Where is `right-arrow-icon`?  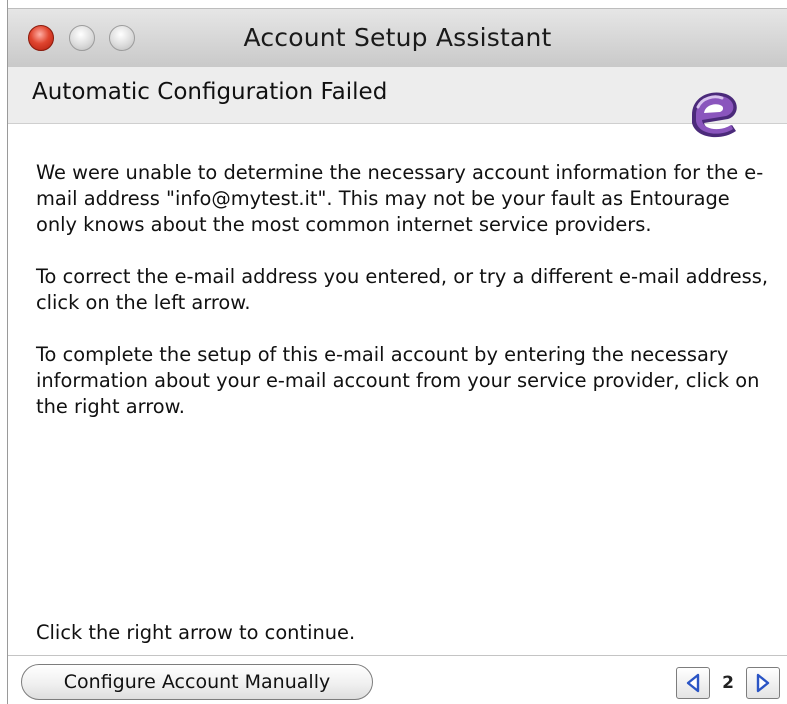
right-arrow-icon is located at coordinates (763, 683).